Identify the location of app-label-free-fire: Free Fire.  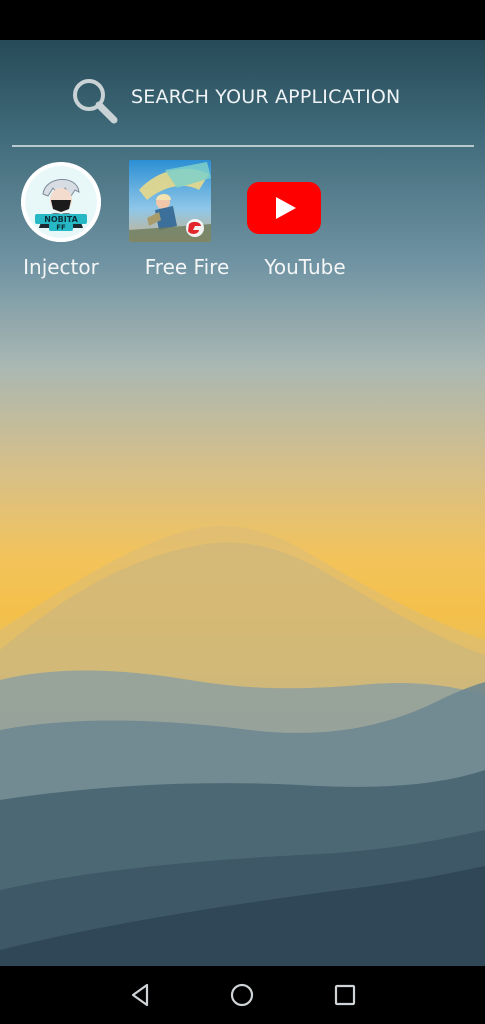
(187, 267).